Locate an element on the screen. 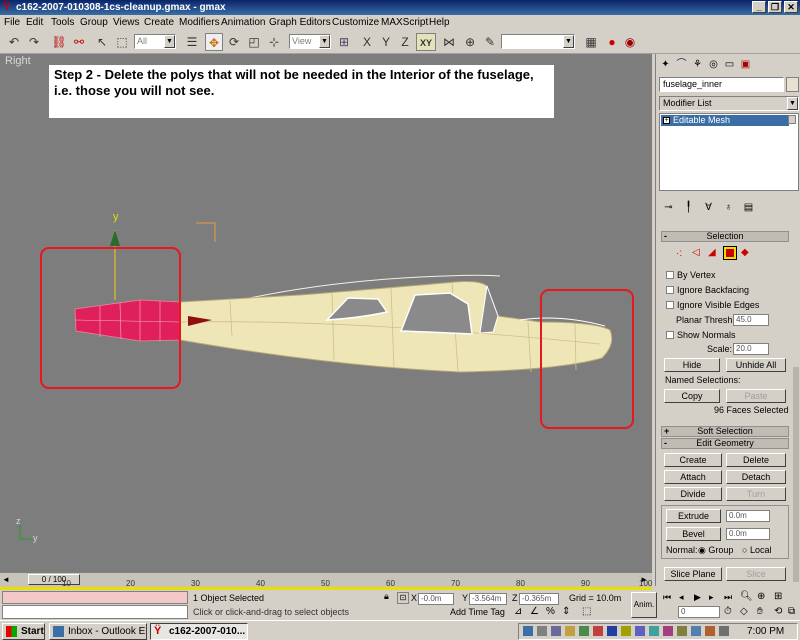 This screenshot has height=640, width=800. display-tab-icon: ▭ is located at coordinates (729, 64).